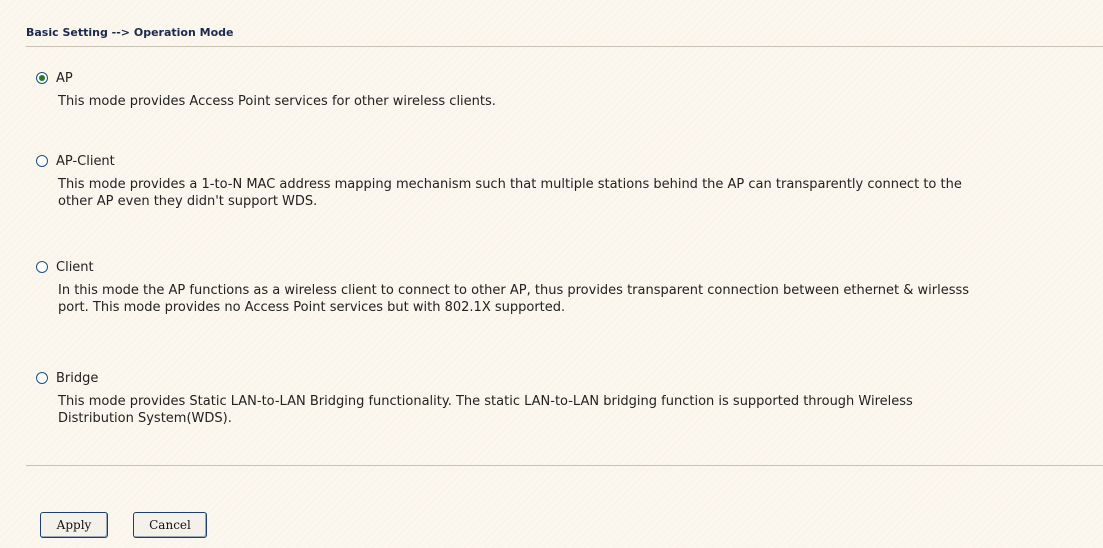  Describe the element at coordinates (75, 267) in the screenshot. I see `mode-label-client: Client` at that location.